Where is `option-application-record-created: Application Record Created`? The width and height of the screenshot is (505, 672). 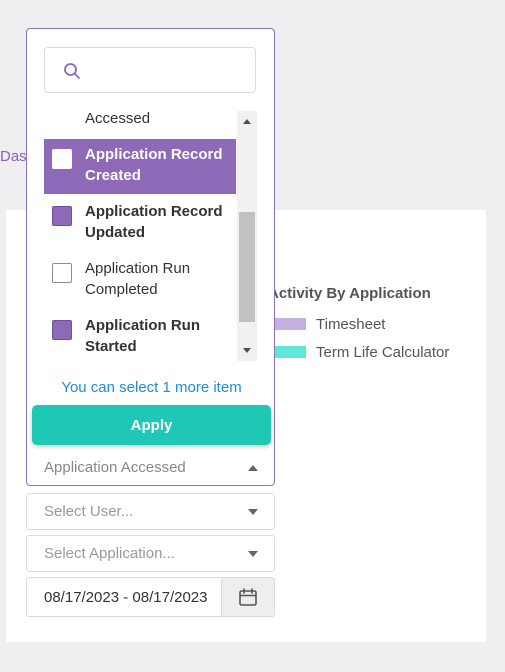
option-application-record-created: Application Record Created is located at coordinates (140, 166).